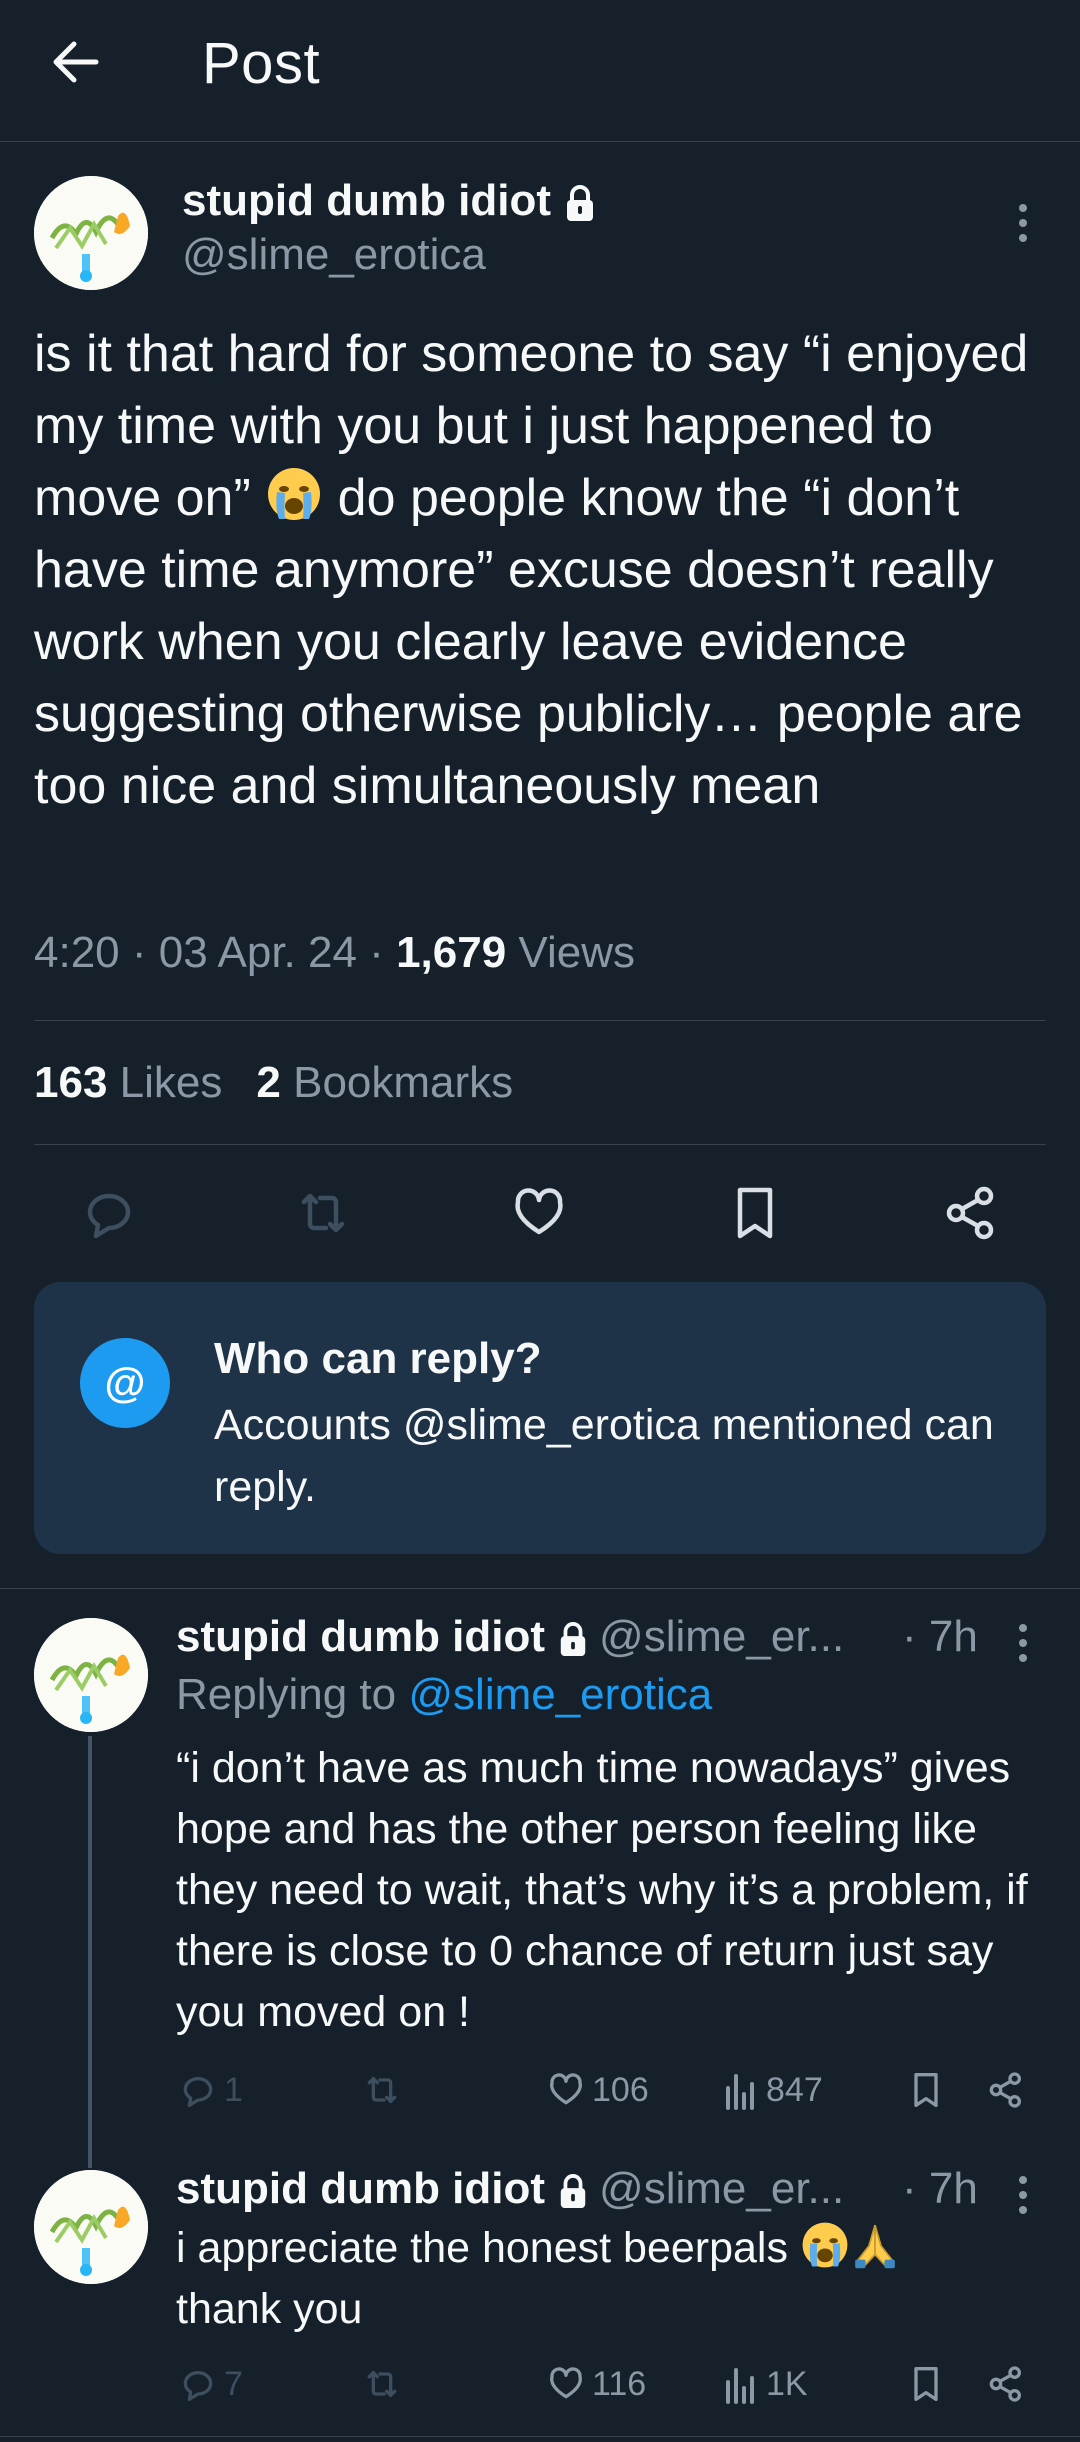 This screenshot has width=1080, height=2442. I want to click on author-name: stupid dumb idiot, so click(389, 201).